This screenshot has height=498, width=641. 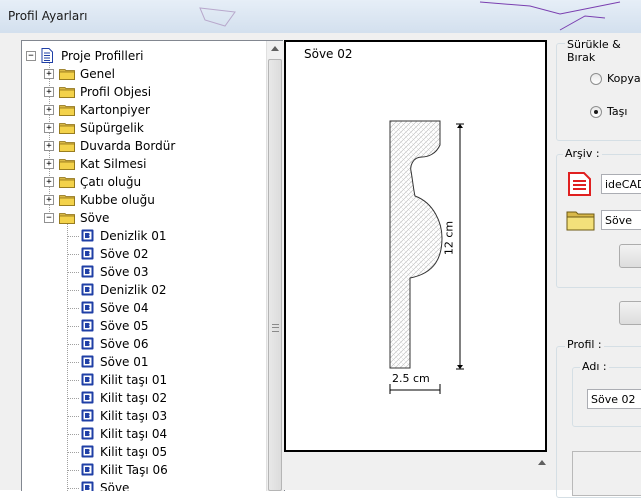 What do you see at coordinates (144, 434) in the screenshot?
I see `tree-profile-item: Kilit taşı 04` at bounding box center [144, 434].